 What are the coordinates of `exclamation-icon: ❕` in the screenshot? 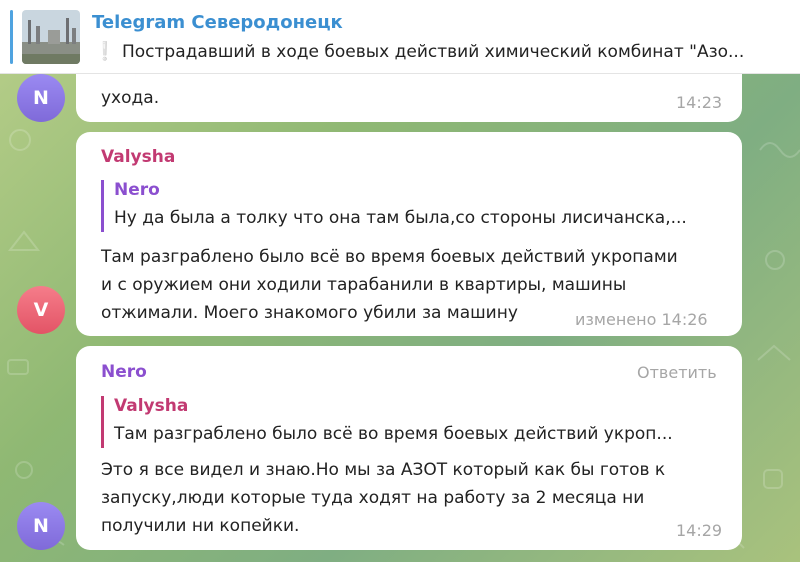 It's located at (105, 51).